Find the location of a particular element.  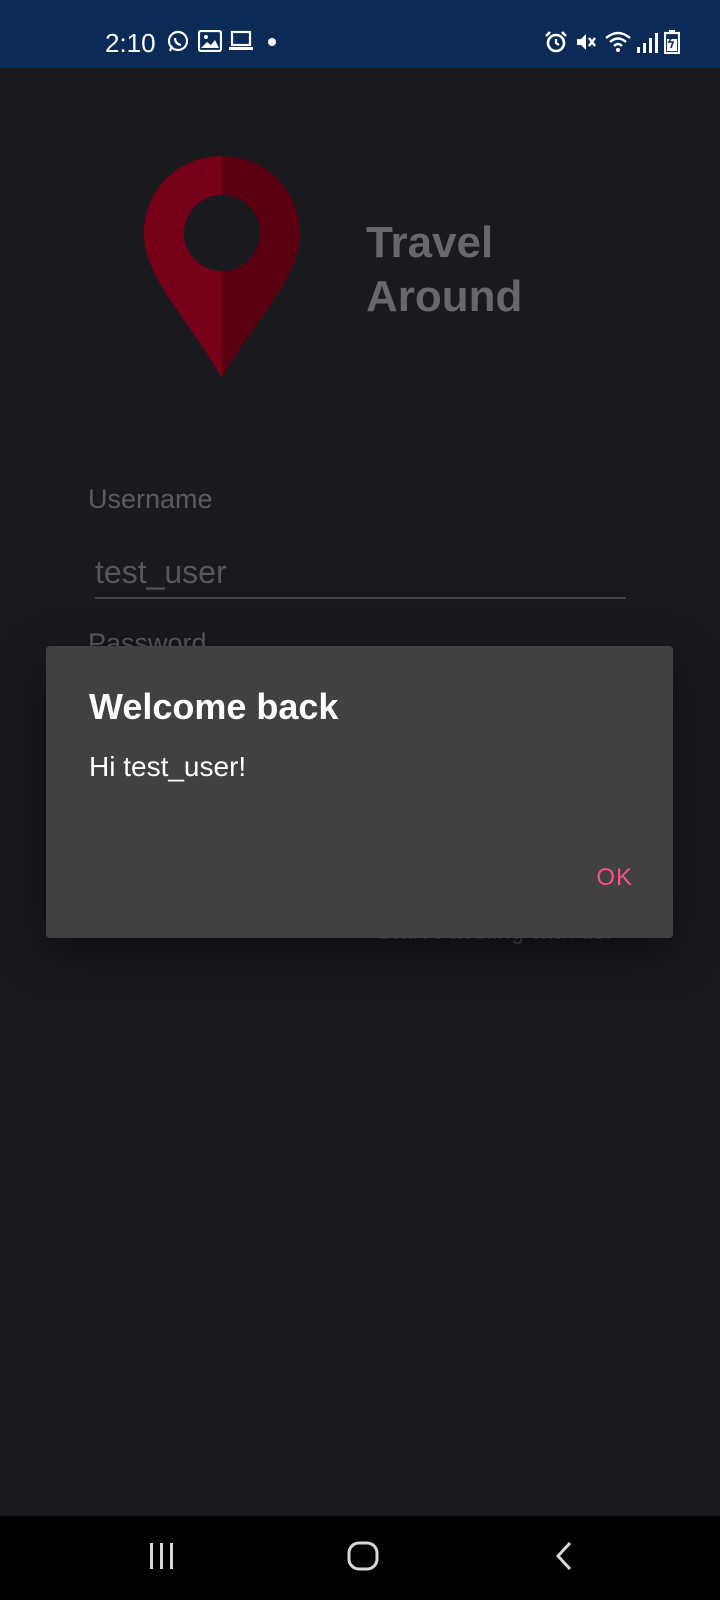

whatsapp-icon is located at coordinates (178, 42).